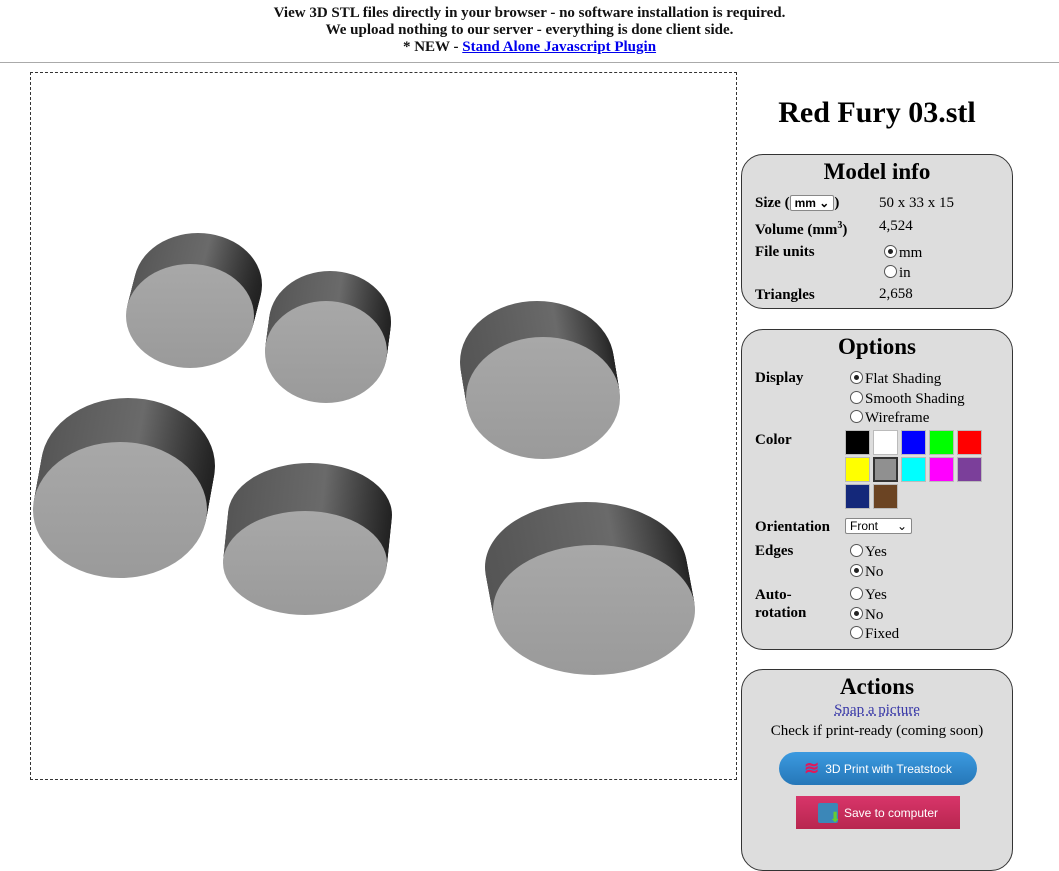 This screenshot has width=1059, height=871. What do you see at coordinates (895, 379) in the screenshot?
I see `flat-shading-radio: Flat Shading` at bounding box center [895, 379].